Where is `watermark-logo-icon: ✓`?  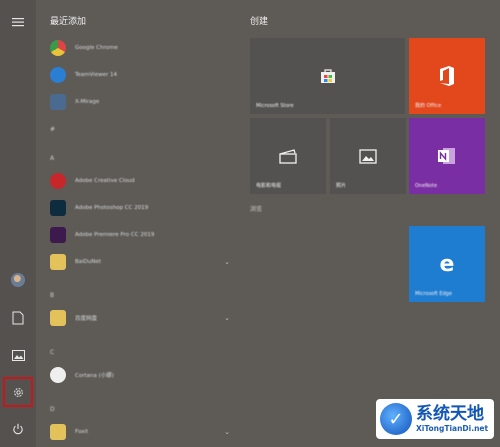
watermark-logo-icon: ✓ is located at coordinates (396, 419).